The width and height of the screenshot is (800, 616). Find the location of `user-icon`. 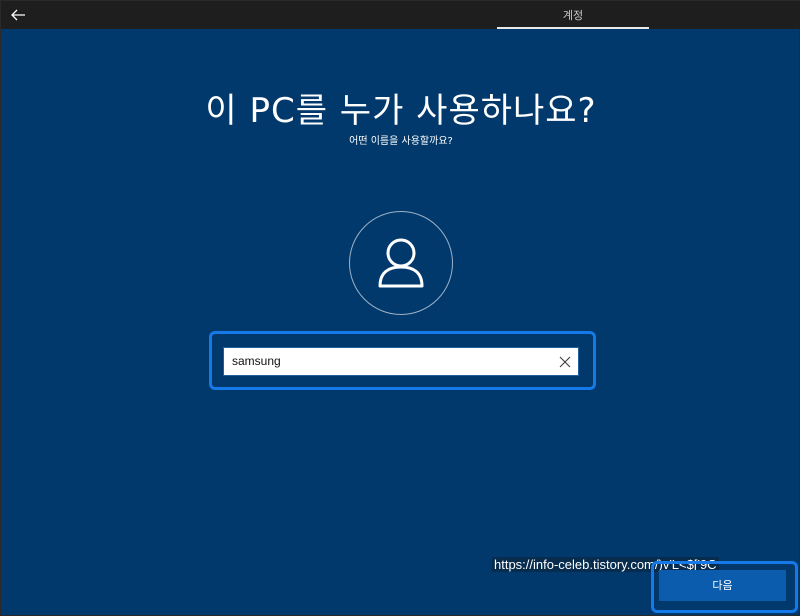

user-icon is located at coordinates (401, 263).